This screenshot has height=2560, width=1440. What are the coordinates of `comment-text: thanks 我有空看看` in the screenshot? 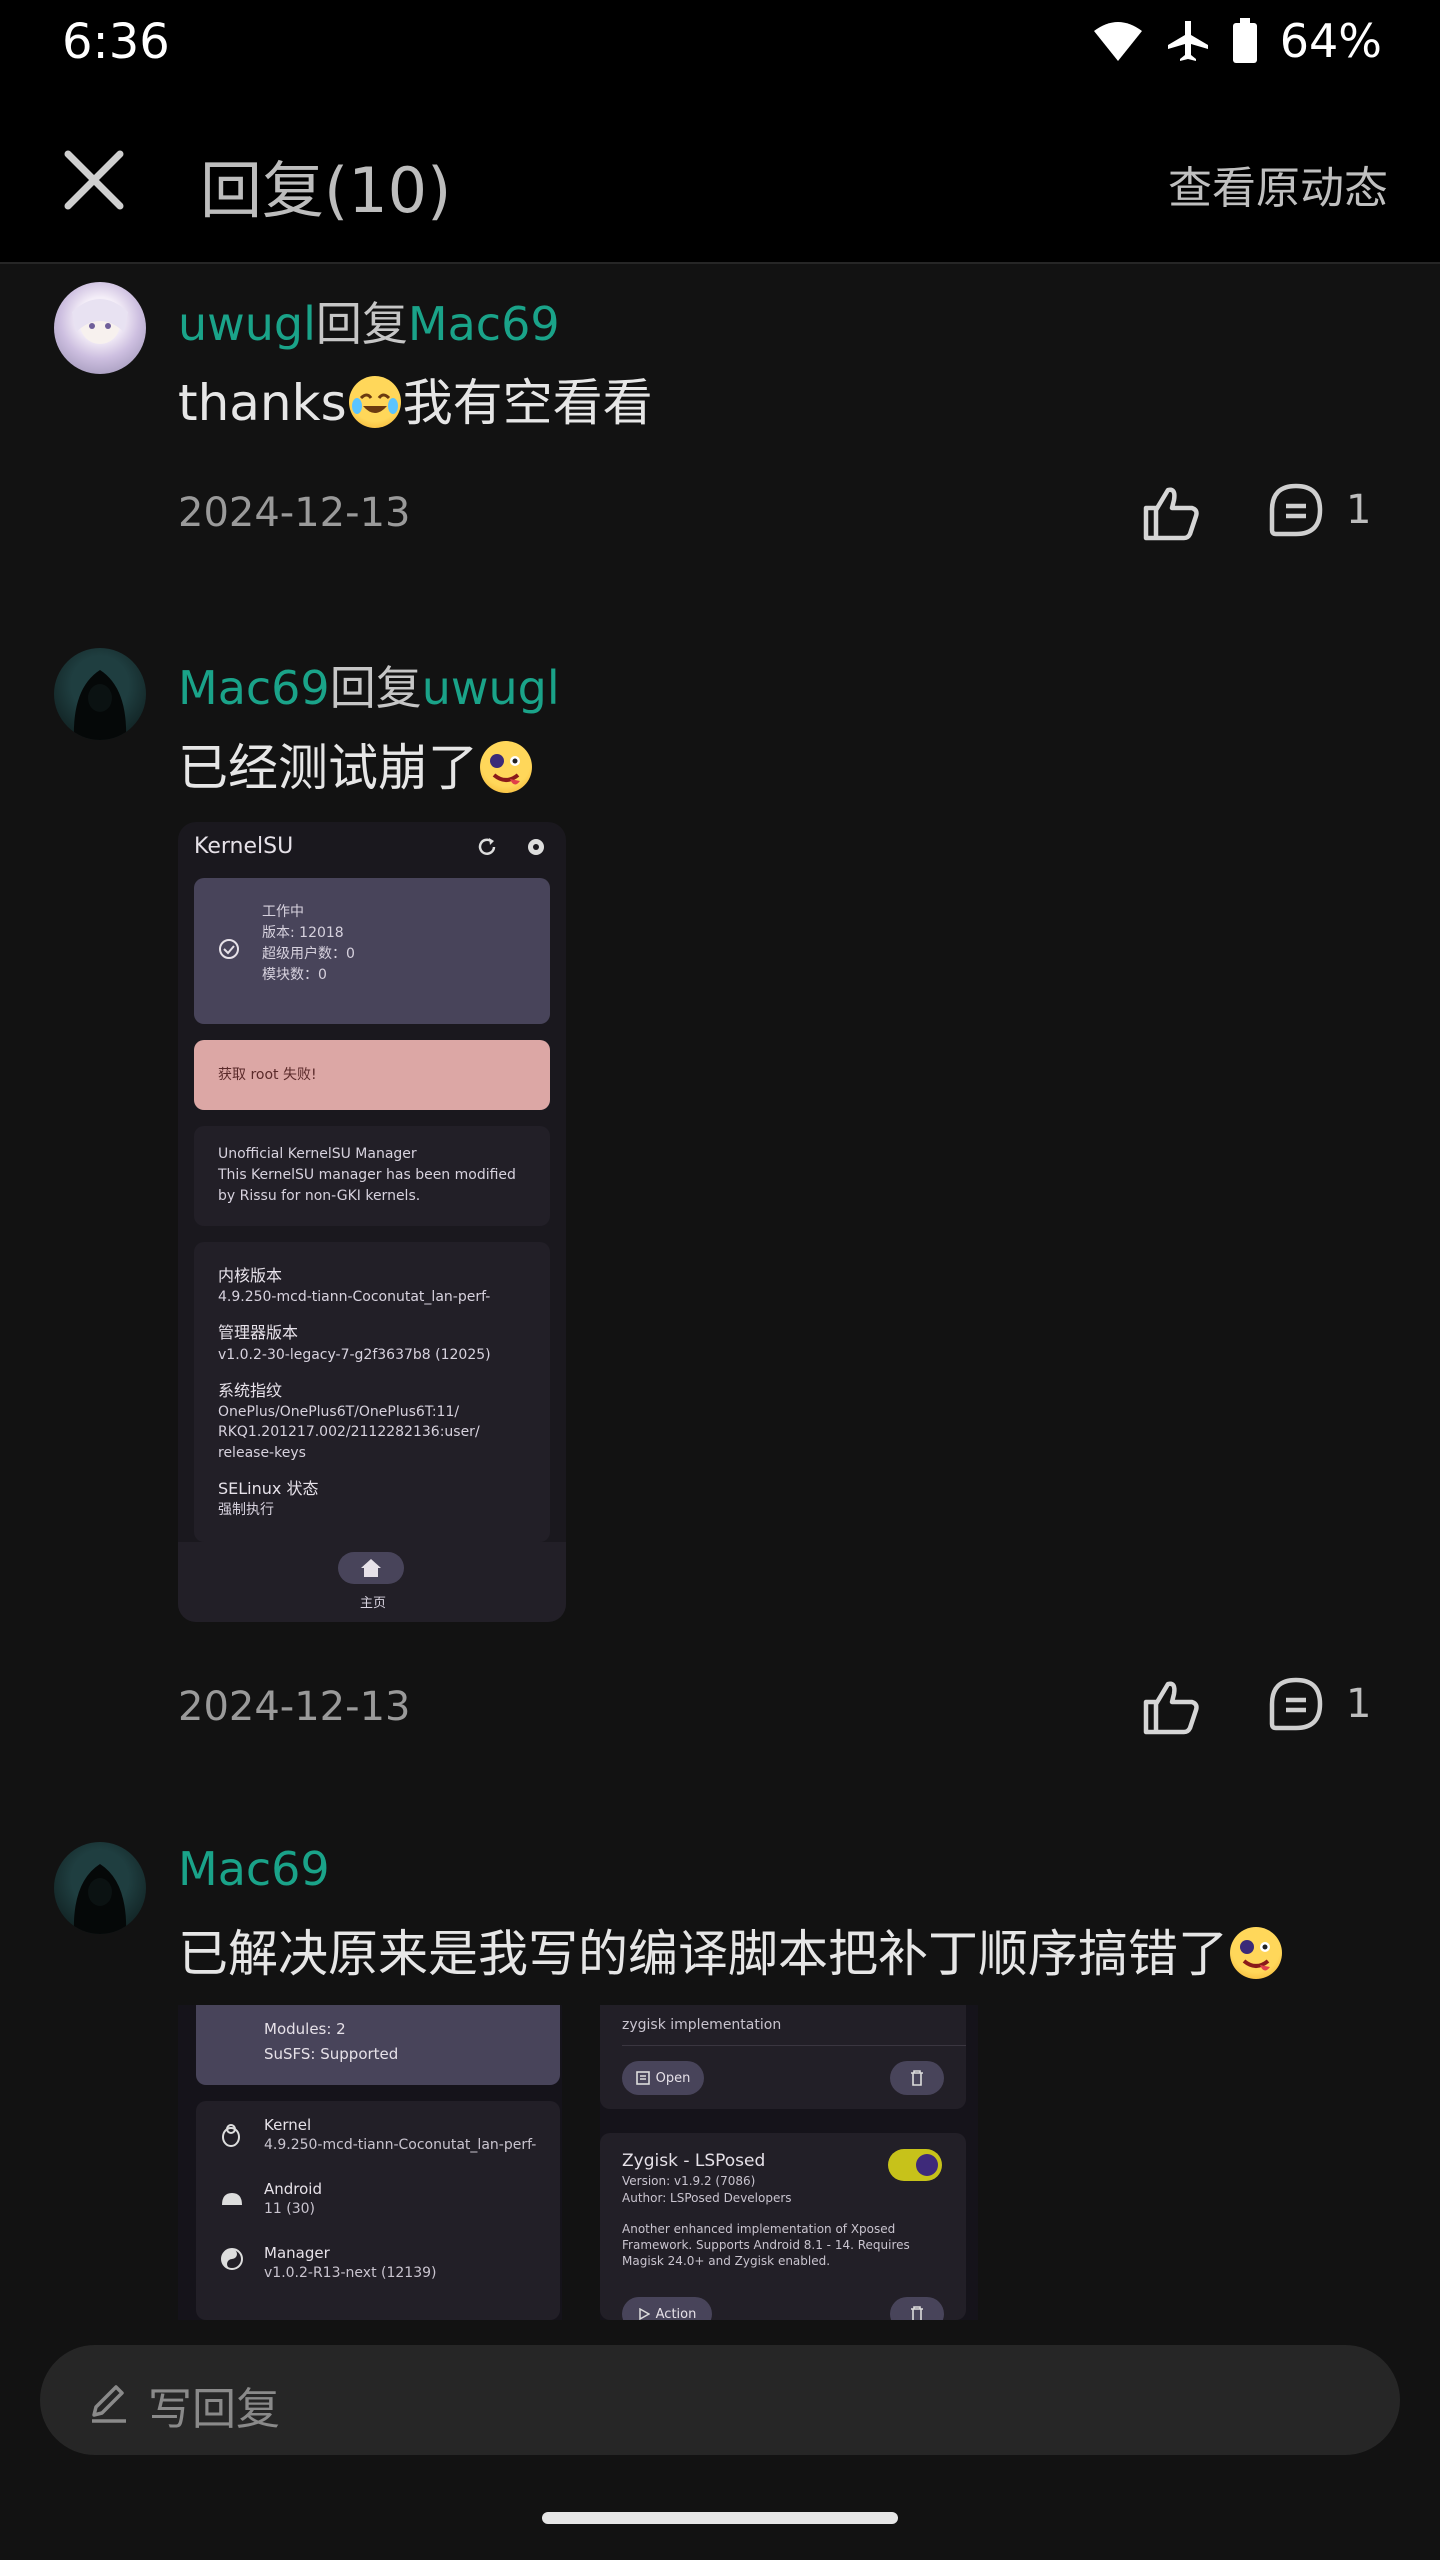 It's located at (415, 399).